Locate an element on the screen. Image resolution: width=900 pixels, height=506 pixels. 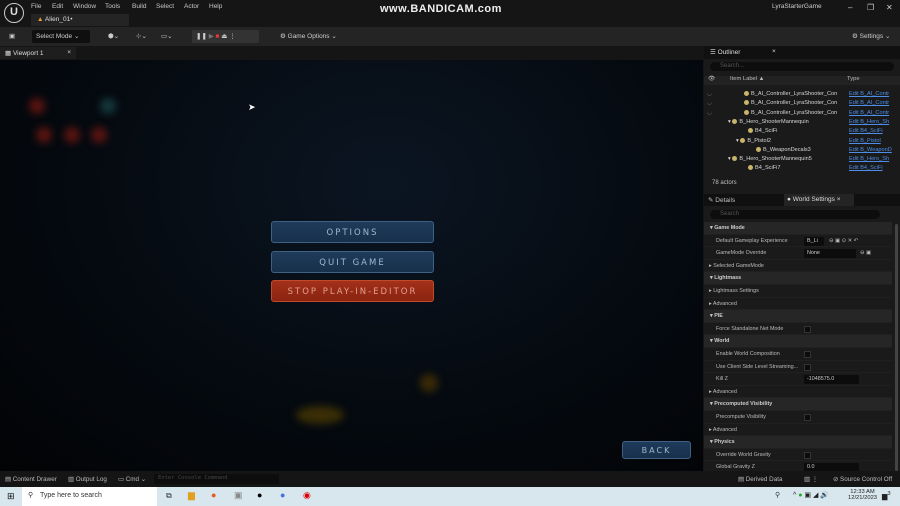
details-section: ▾ Lightmass is located at coordinates (798, 278).